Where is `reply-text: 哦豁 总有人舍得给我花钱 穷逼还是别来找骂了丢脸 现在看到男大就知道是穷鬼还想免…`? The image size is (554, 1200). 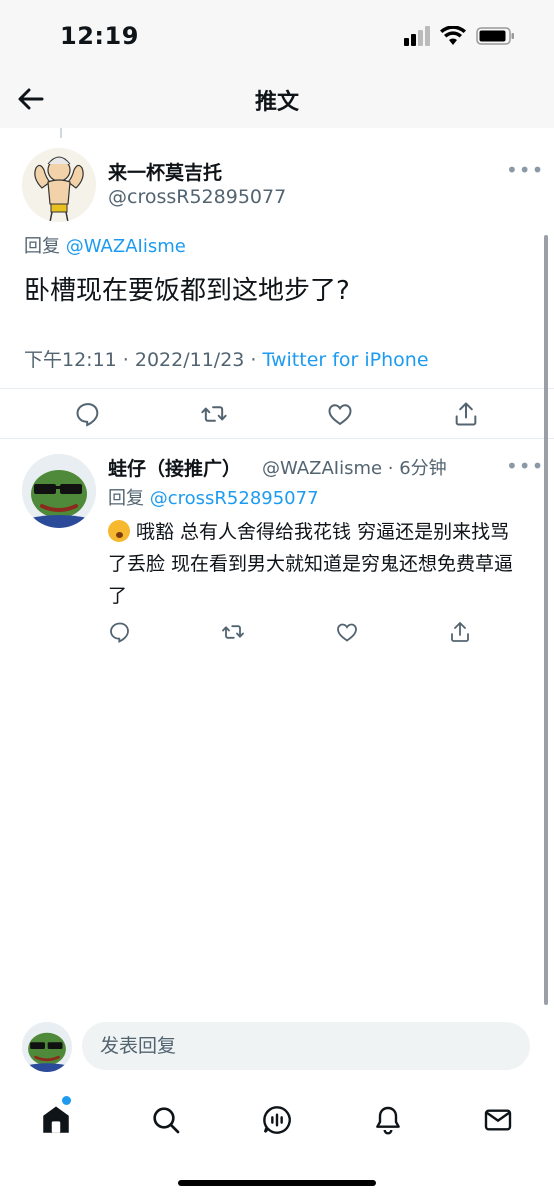 reply-text: 哦豁 总有人舍得给我花钱 穷逼还是别来找骂了丢脸 现在看到男大就知道是穷鬼还想免… is located at coordinates (318, 564).